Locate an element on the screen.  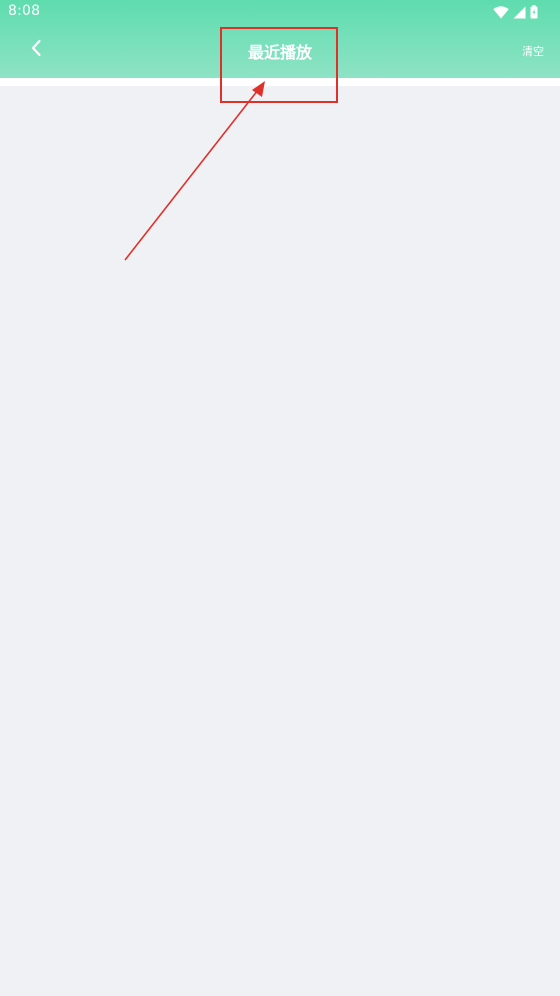
status-bar: 8:08 is located at coordinates (280, 12).